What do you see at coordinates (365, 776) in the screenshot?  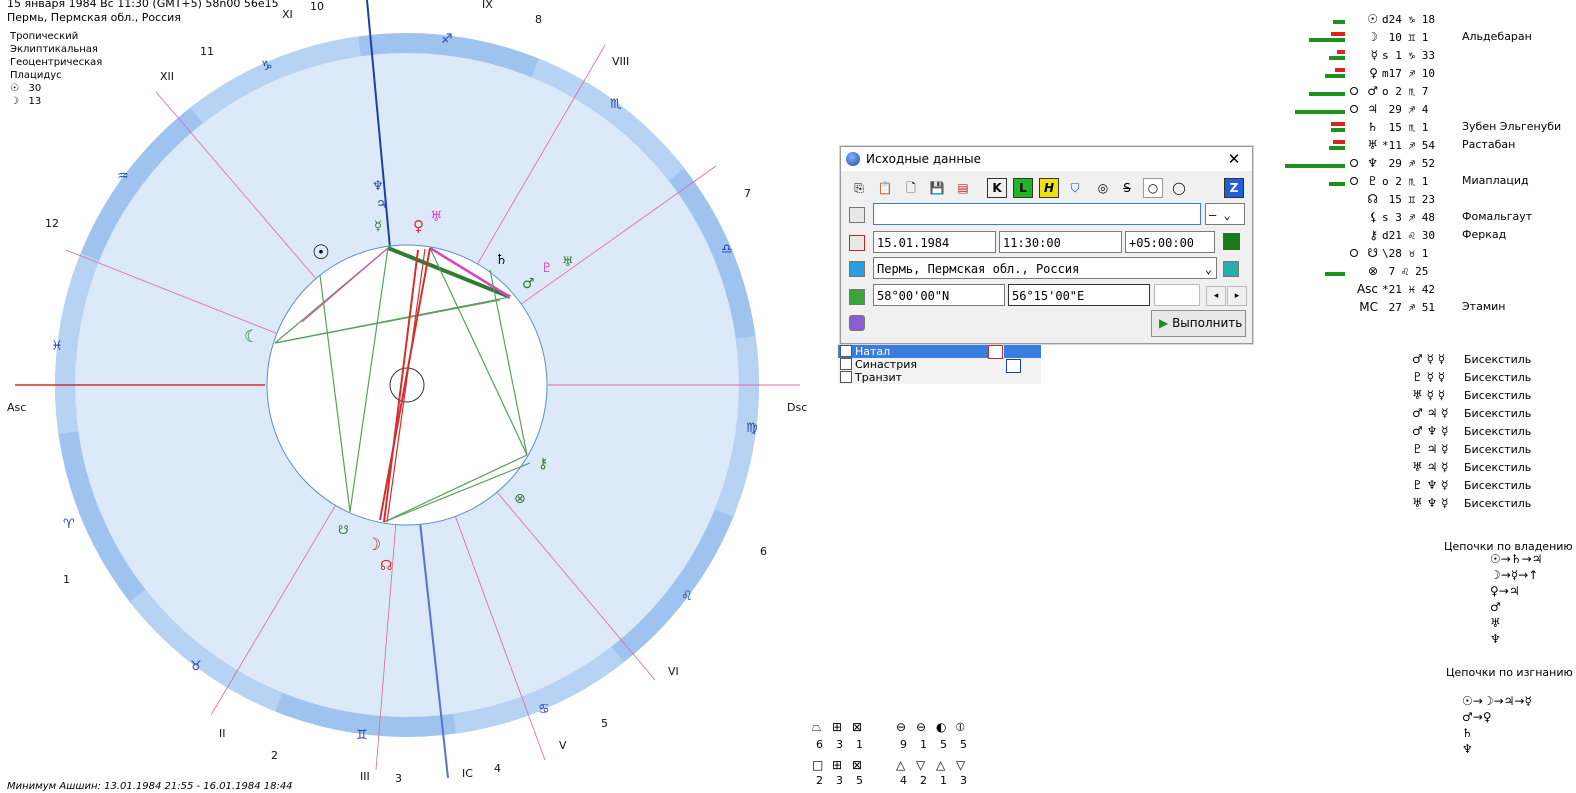 I see `house-label: III` at bounding box center [365, 776].